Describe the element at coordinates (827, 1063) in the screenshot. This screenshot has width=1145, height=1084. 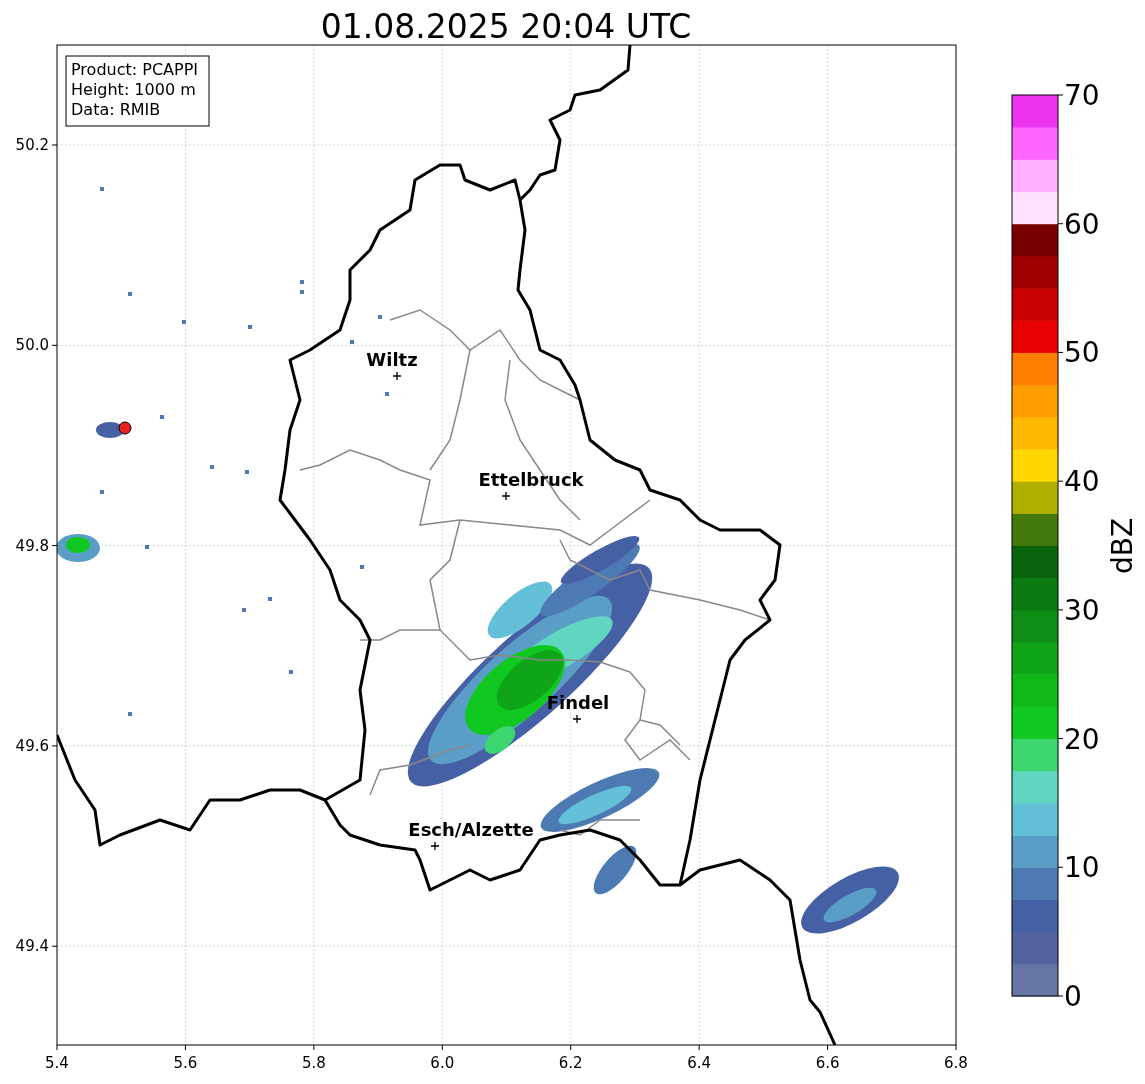
I see `x-tick-label: 6.6` at that location.